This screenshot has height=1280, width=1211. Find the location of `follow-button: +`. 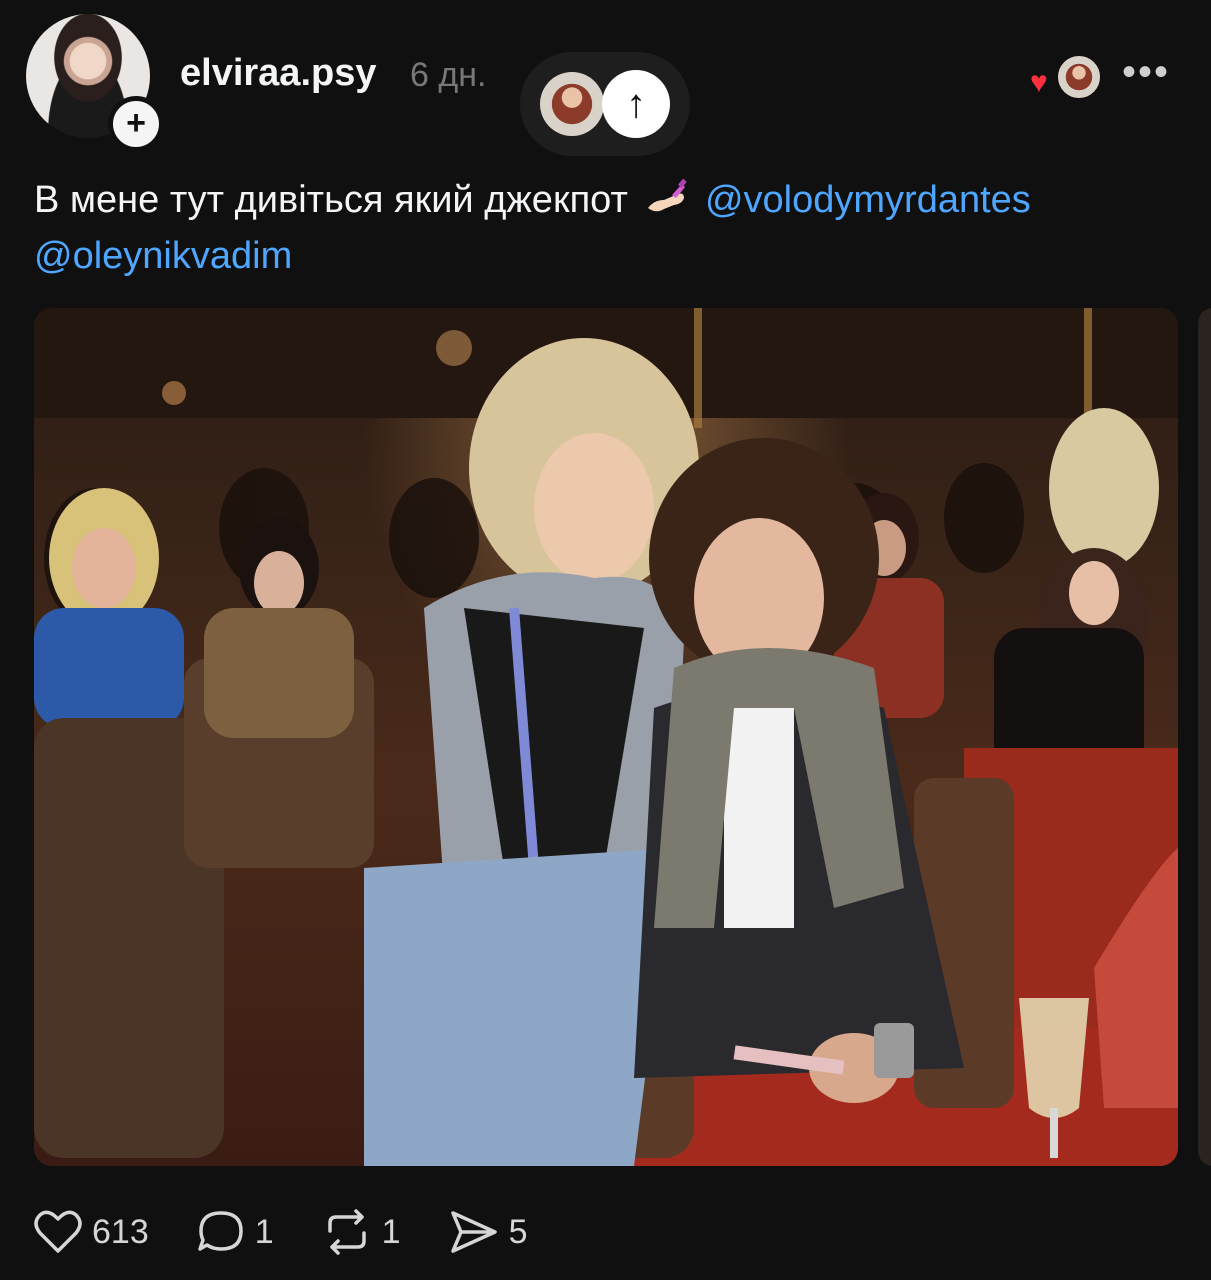

follow-button: + is located at coordinates (136, 124).